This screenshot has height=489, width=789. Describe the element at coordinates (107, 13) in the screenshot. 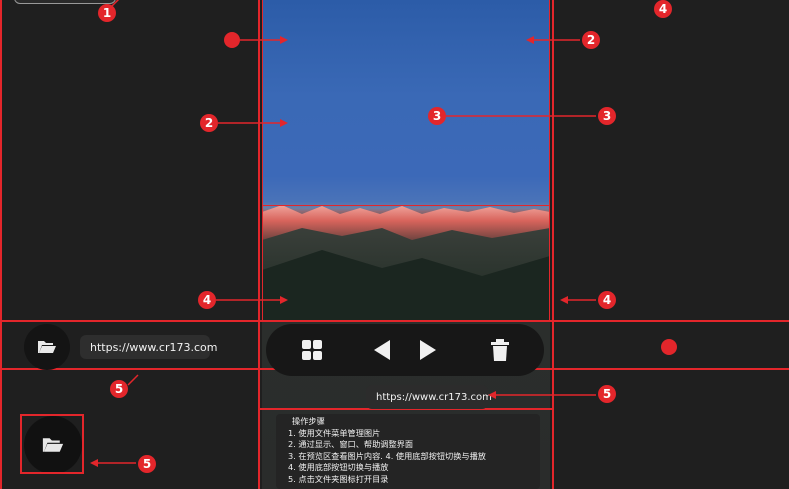

I see `annotation-badge: 1` at that location.